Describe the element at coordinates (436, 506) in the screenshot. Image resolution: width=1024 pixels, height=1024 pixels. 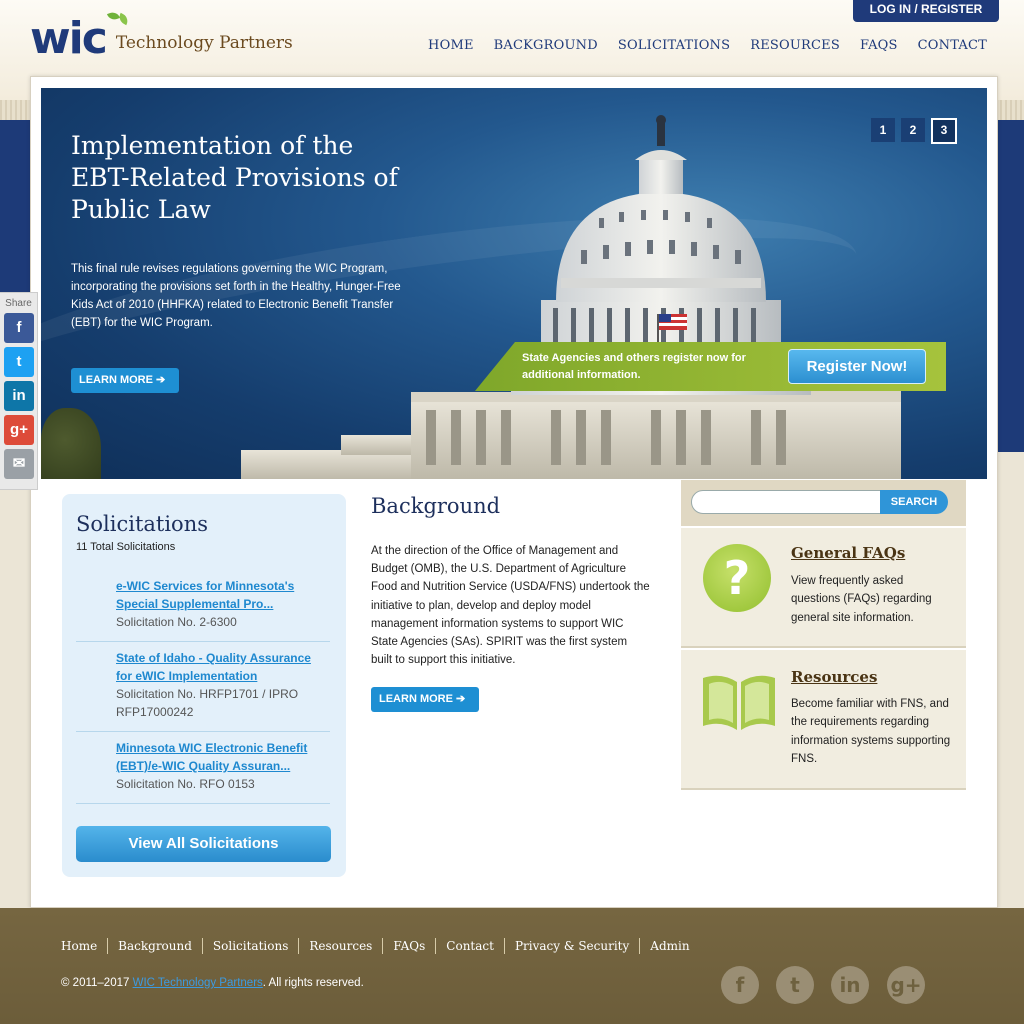
I see `background-title: Background` at that location.